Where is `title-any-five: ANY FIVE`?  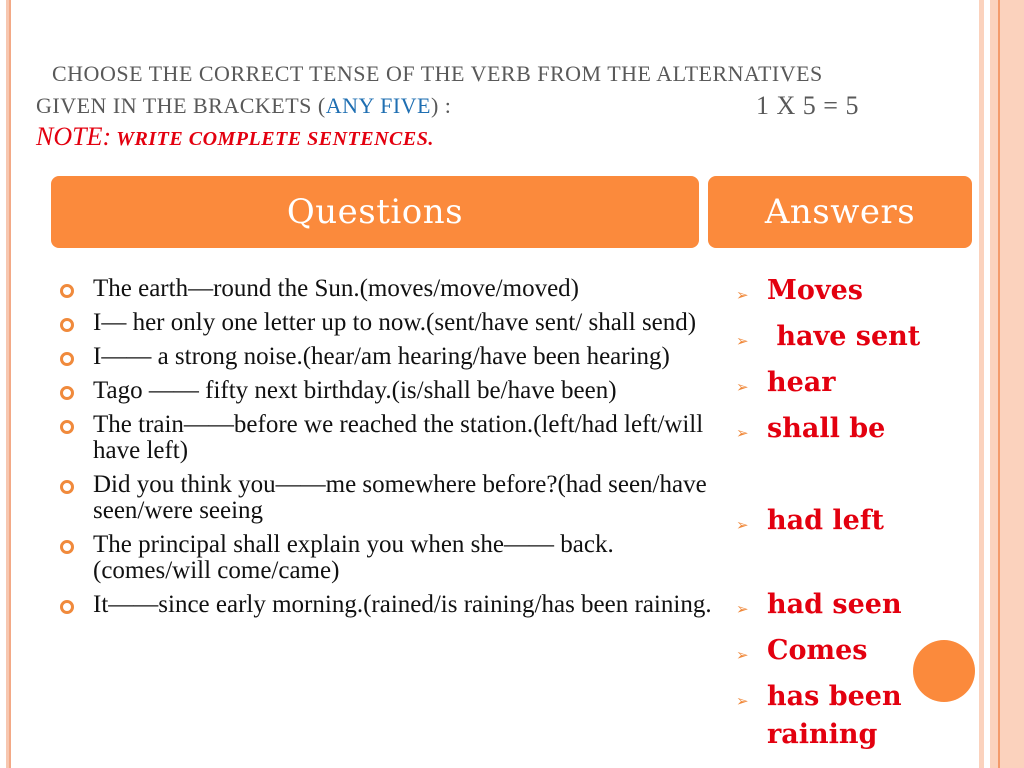 title-any-five: ANY FIVE is located at coordinates (378, 105).